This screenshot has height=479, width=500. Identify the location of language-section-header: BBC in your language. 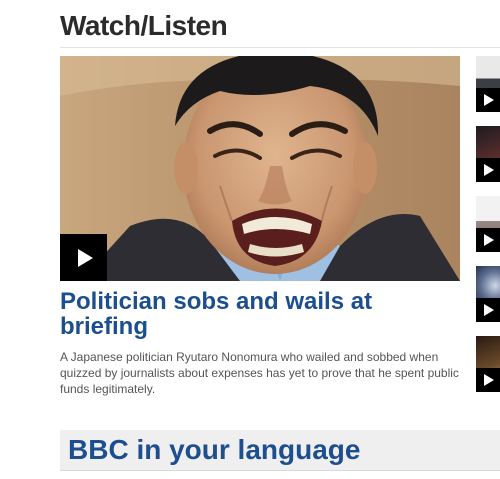
(280, 450).